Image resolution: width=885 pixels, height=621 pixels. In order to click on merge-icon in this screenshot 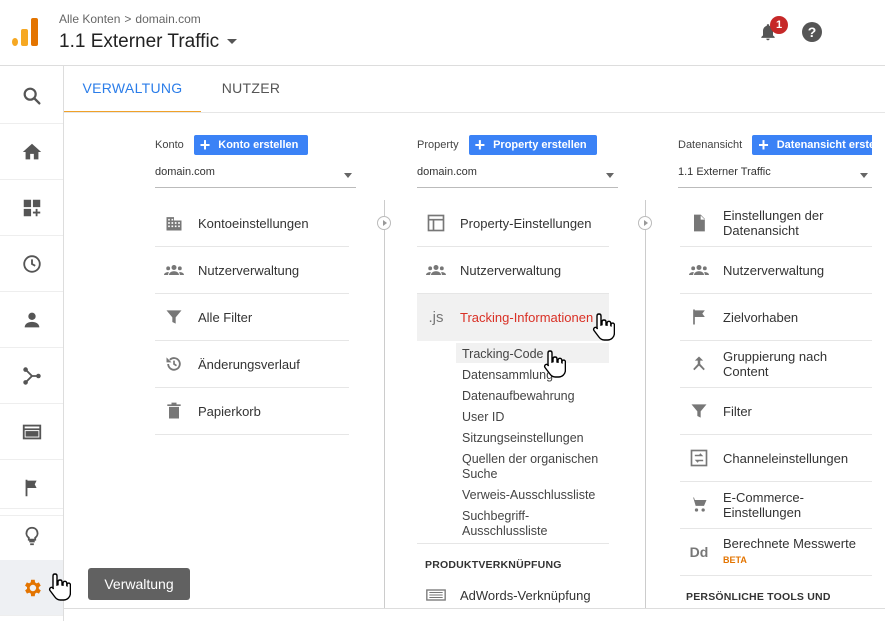, I will do `click(699, 364)`.